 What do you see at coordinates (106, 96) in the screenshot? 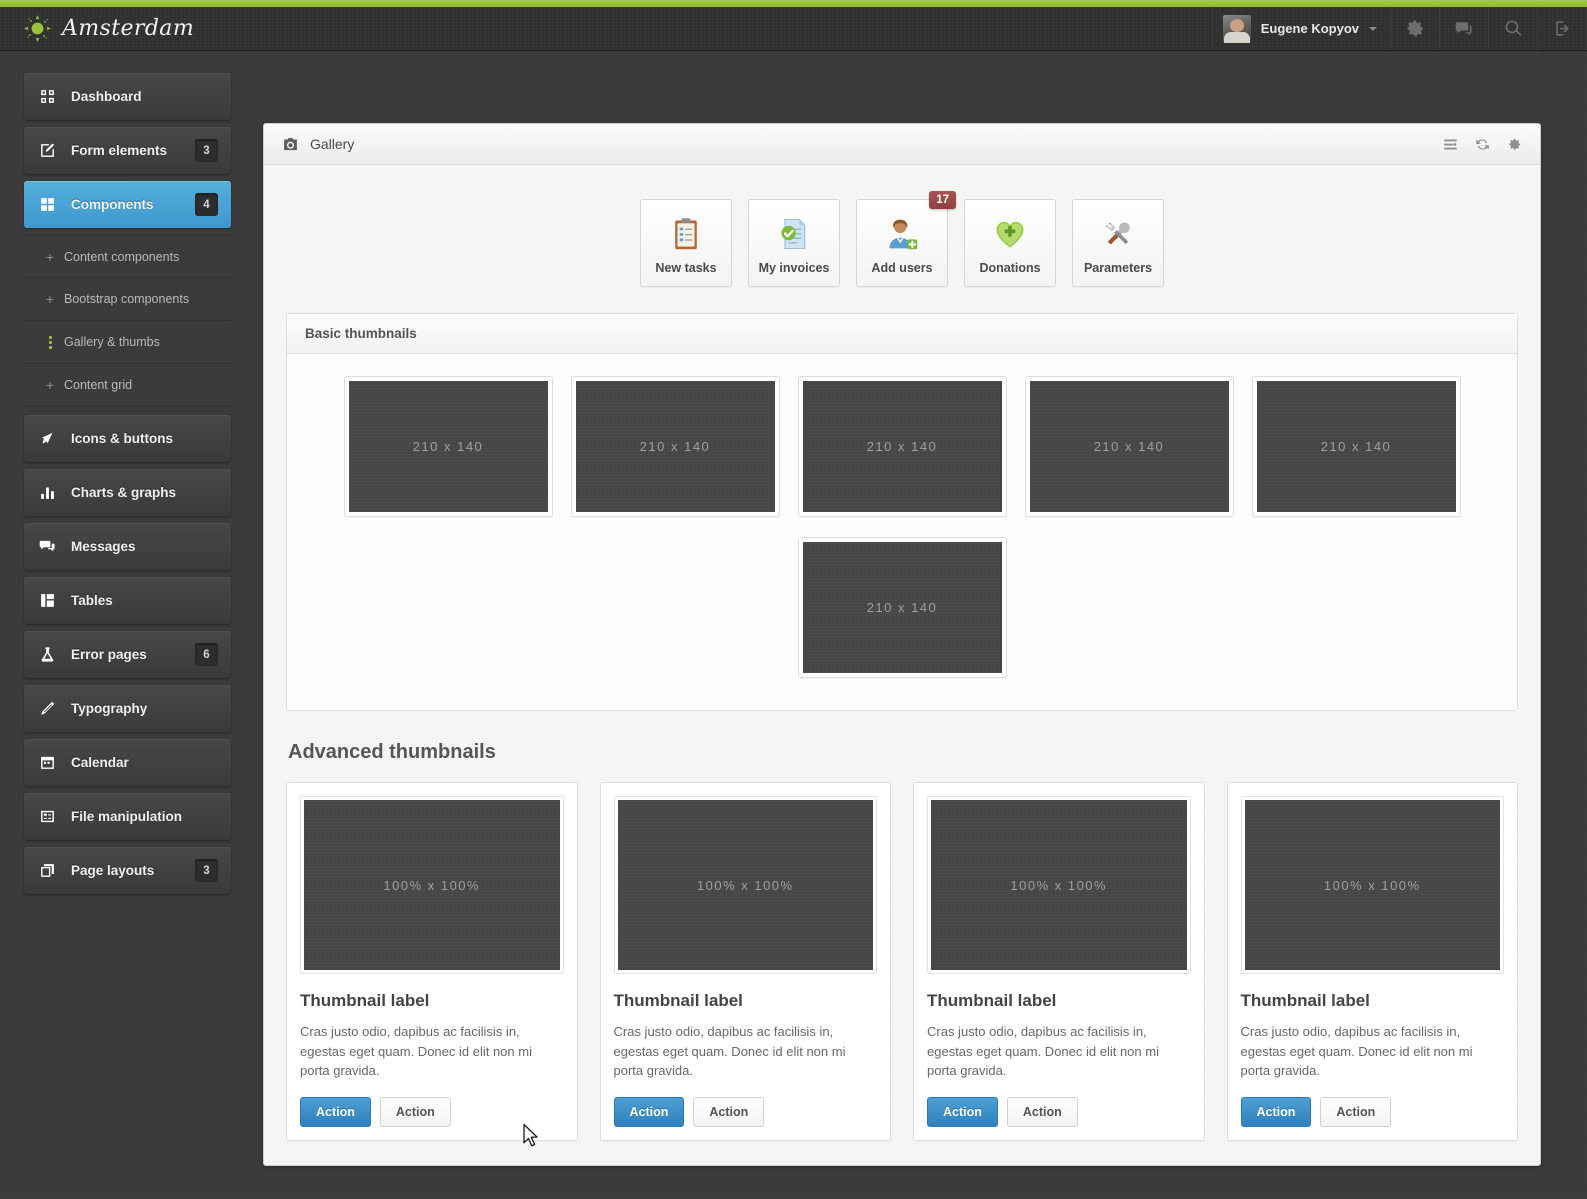
I see `sidebar-item-label: Dashboard` at bounding box center [106, 96].